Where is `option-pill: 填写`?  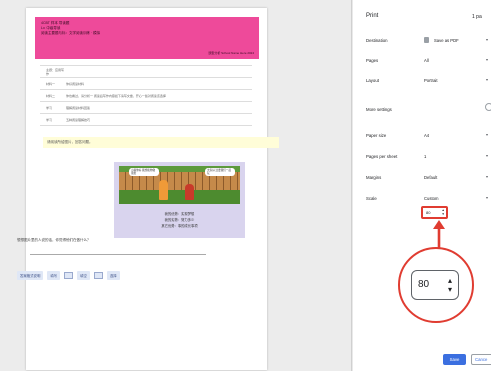 option-pill: 填写 is located at coordinates (54, 275).